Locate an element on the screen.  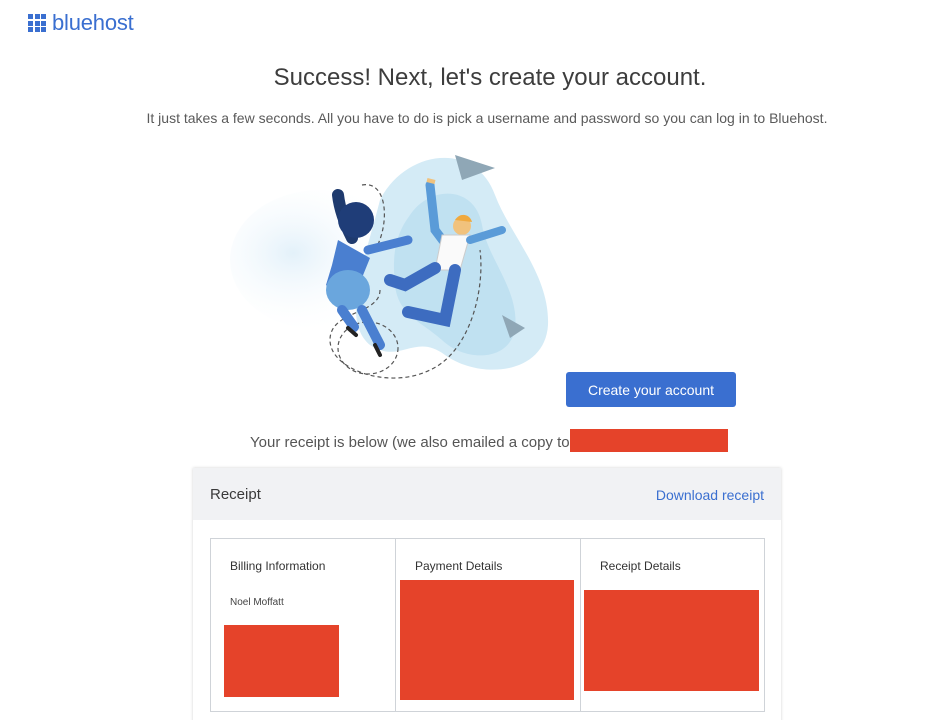
redacted-email is located at coordinates (649, 440).